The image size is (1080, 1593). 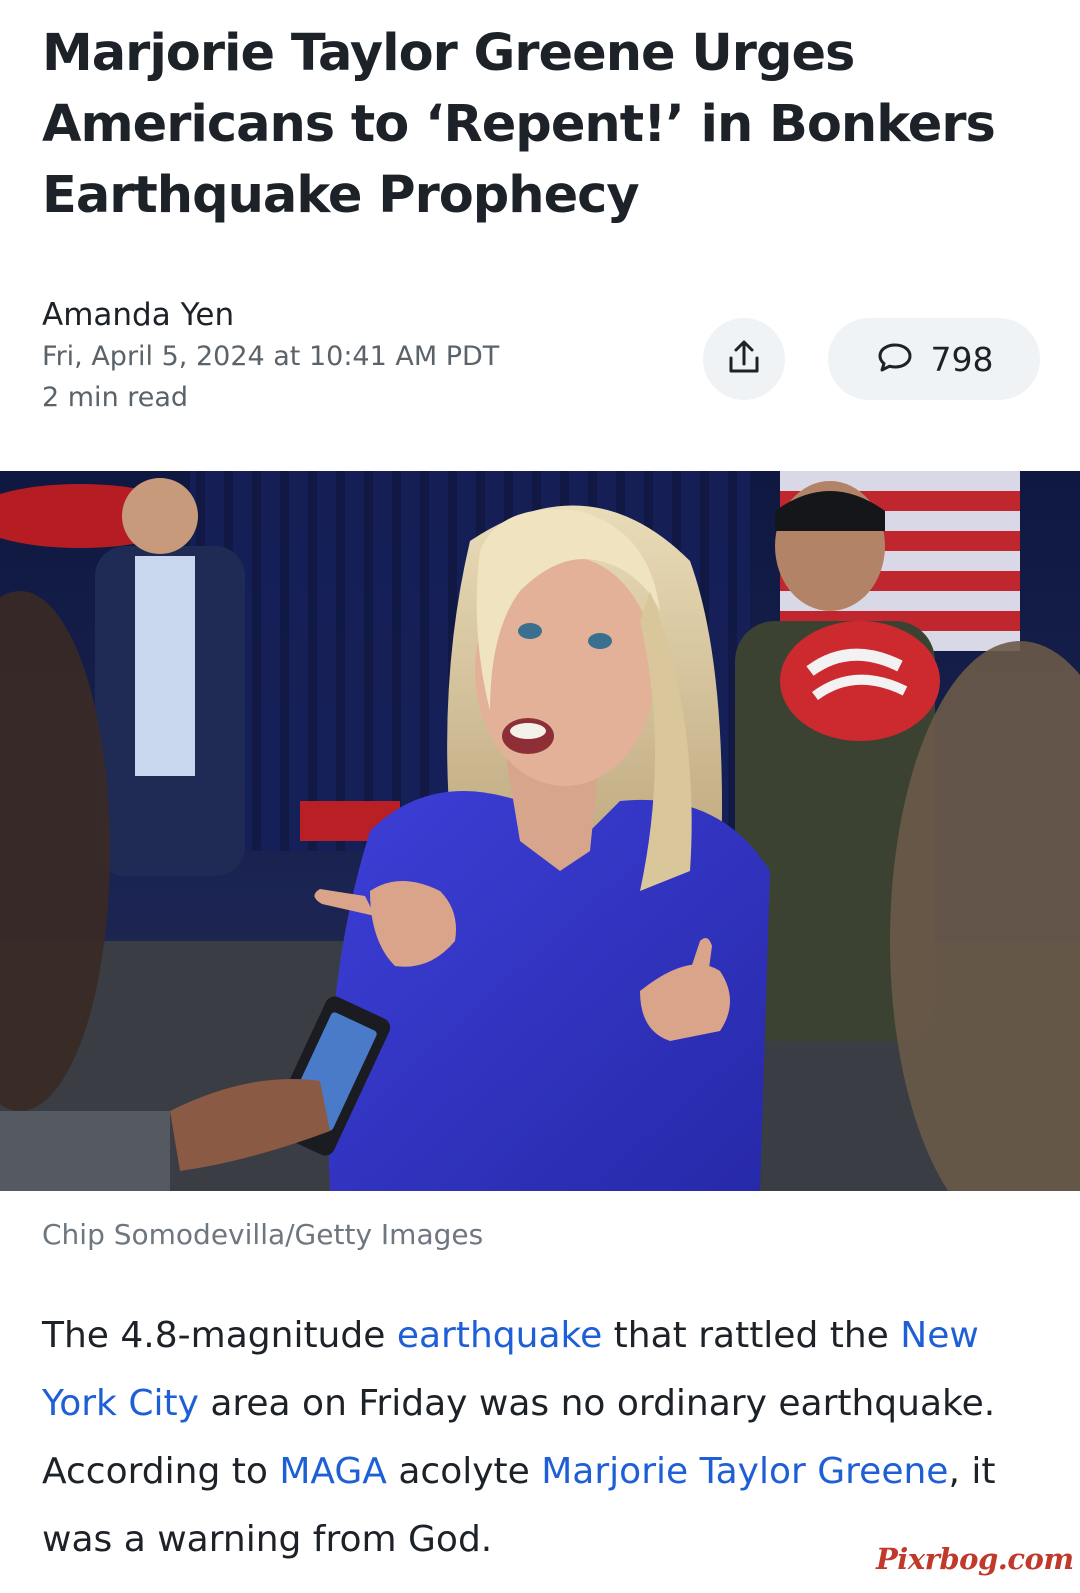 I want to click on share-button, so click(x=744, y=359).